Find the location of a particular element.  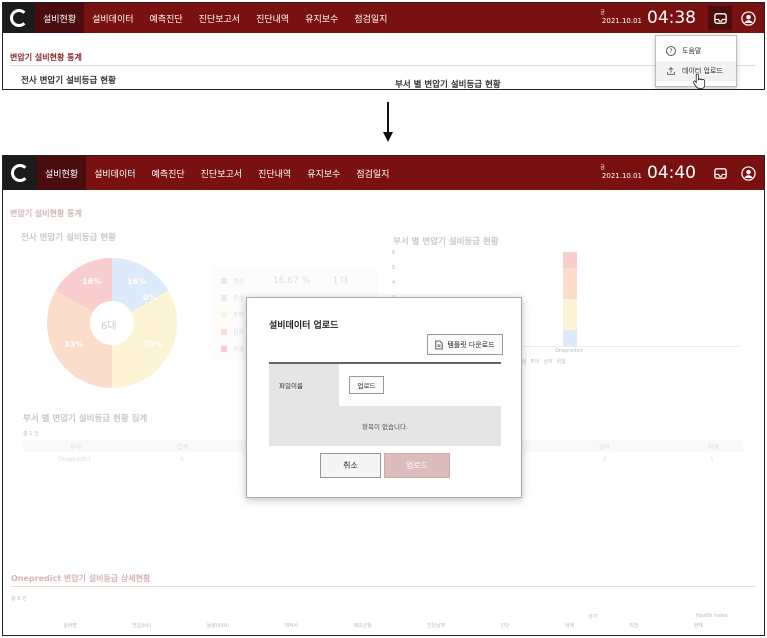

company-grade-title: 전사 변압기 설비등급 현황 is located at coordinates (68, 81).